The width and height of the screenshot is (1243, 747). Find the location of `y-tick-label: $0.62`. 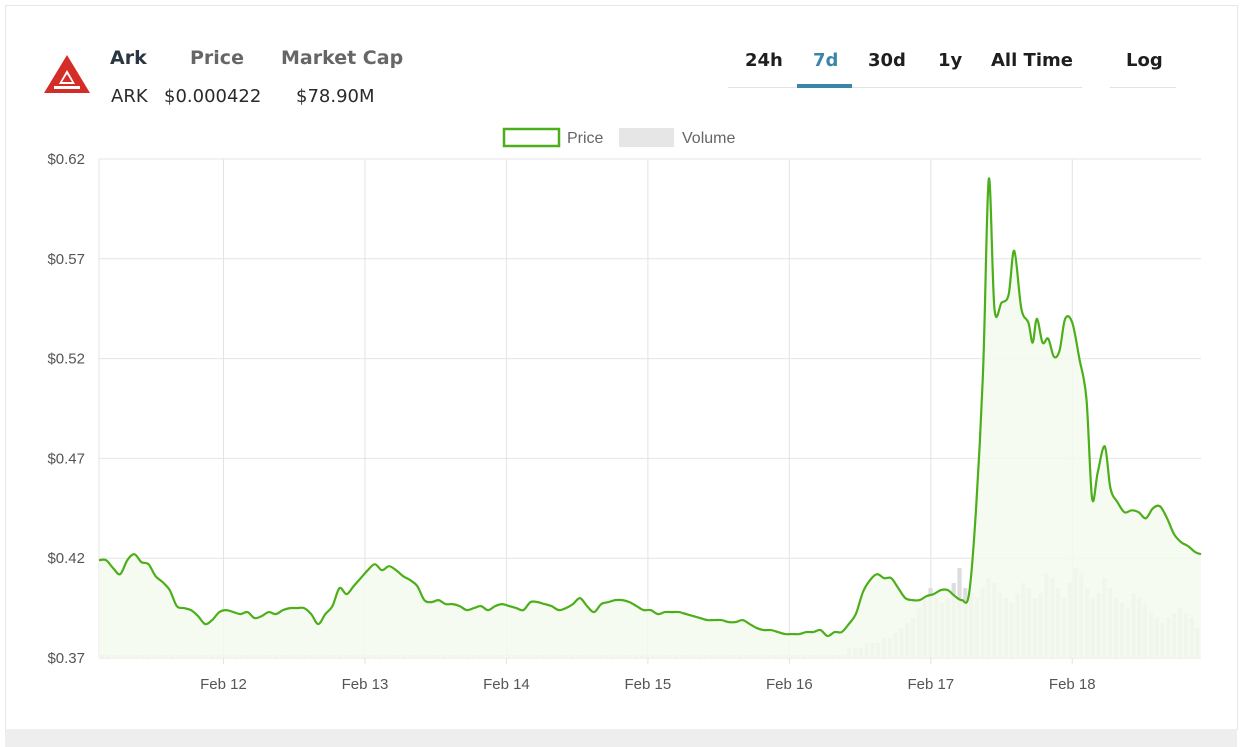

y-tick-label: $0.62 is located at coordinates (66, 159).